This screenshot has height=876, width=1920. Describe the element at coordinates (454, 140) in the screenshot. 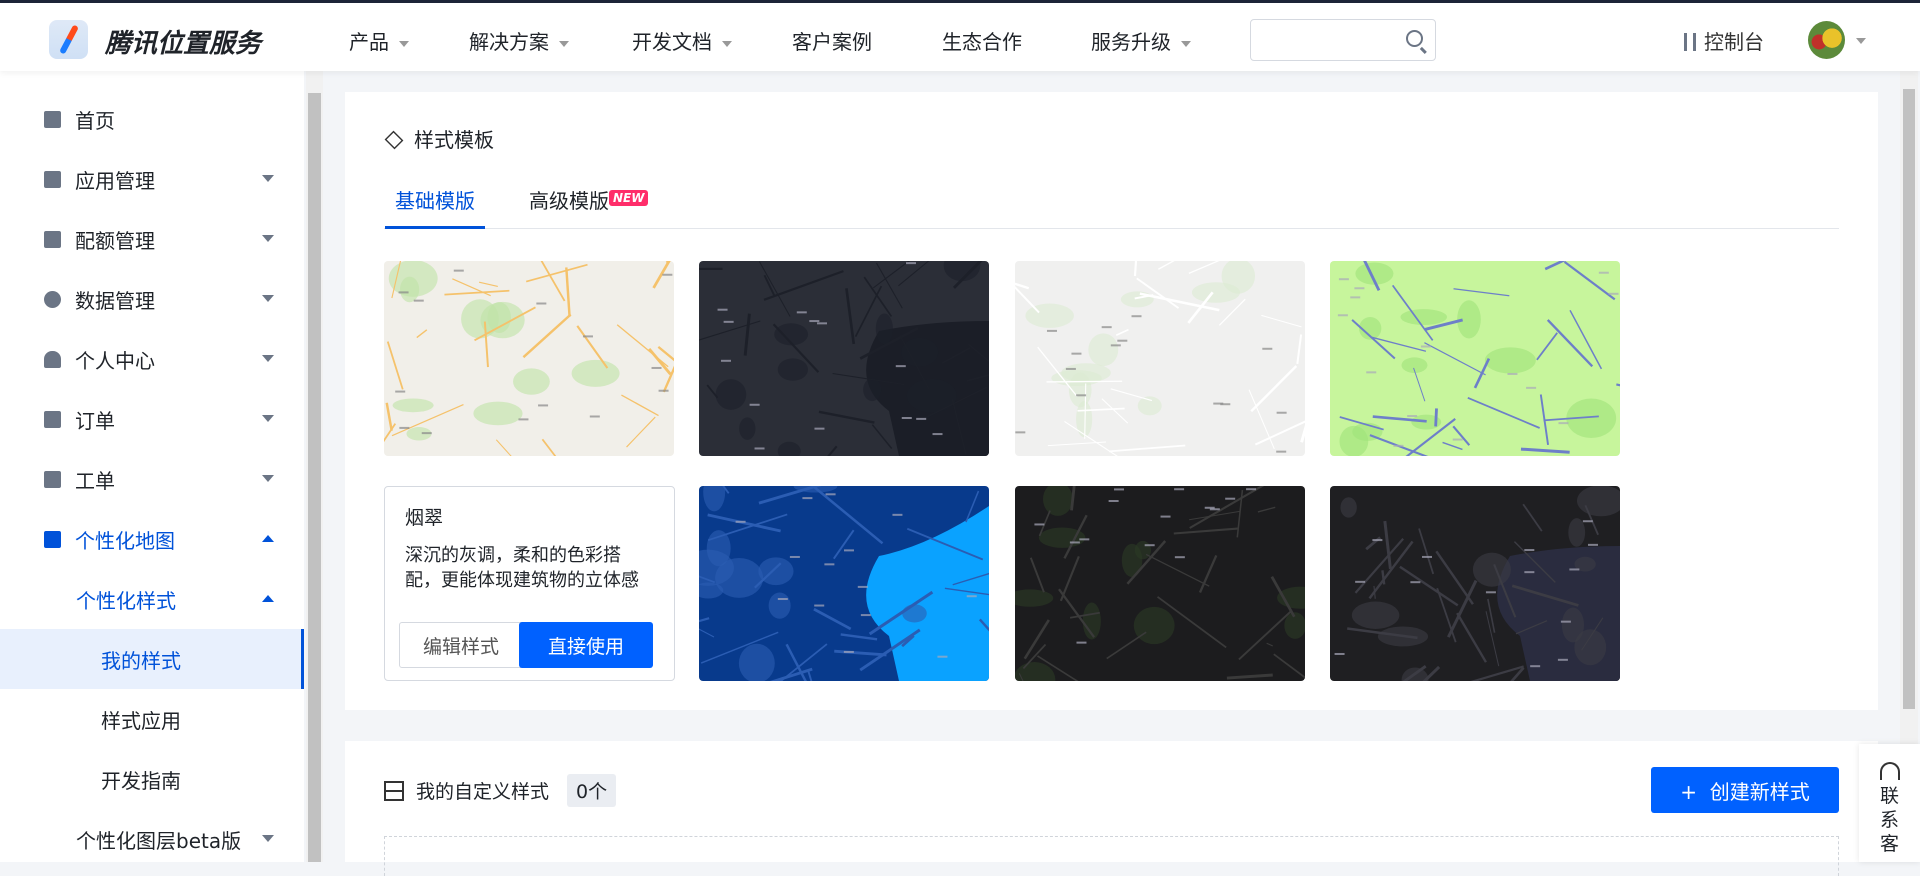

I see `section-title-text: 样式模板` at that location.